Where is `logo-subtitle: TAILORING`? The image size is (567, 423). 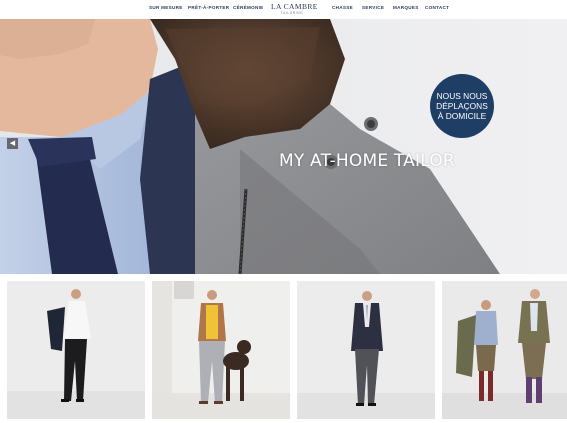
logo-subtitle: TAILORING is located at coordinates (292, 13).